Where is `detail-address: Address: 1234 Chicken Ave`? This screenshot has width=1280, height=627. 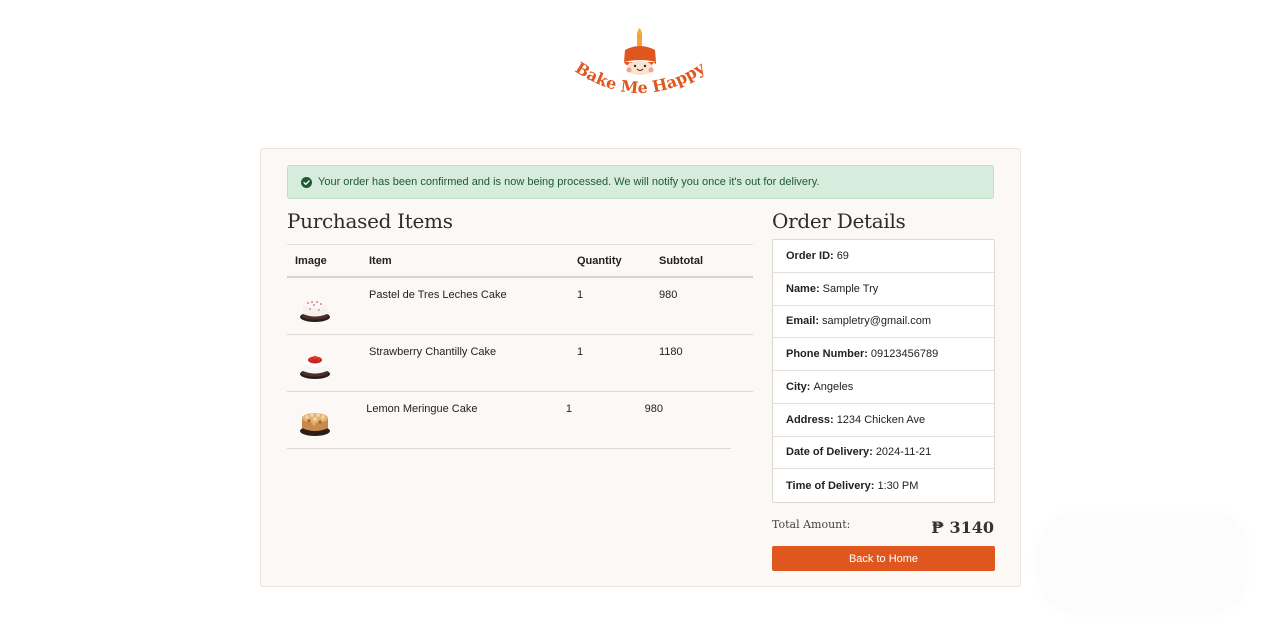 detail-address: Address: 1234 Chicken Ave is located at coordinates (883, 420).